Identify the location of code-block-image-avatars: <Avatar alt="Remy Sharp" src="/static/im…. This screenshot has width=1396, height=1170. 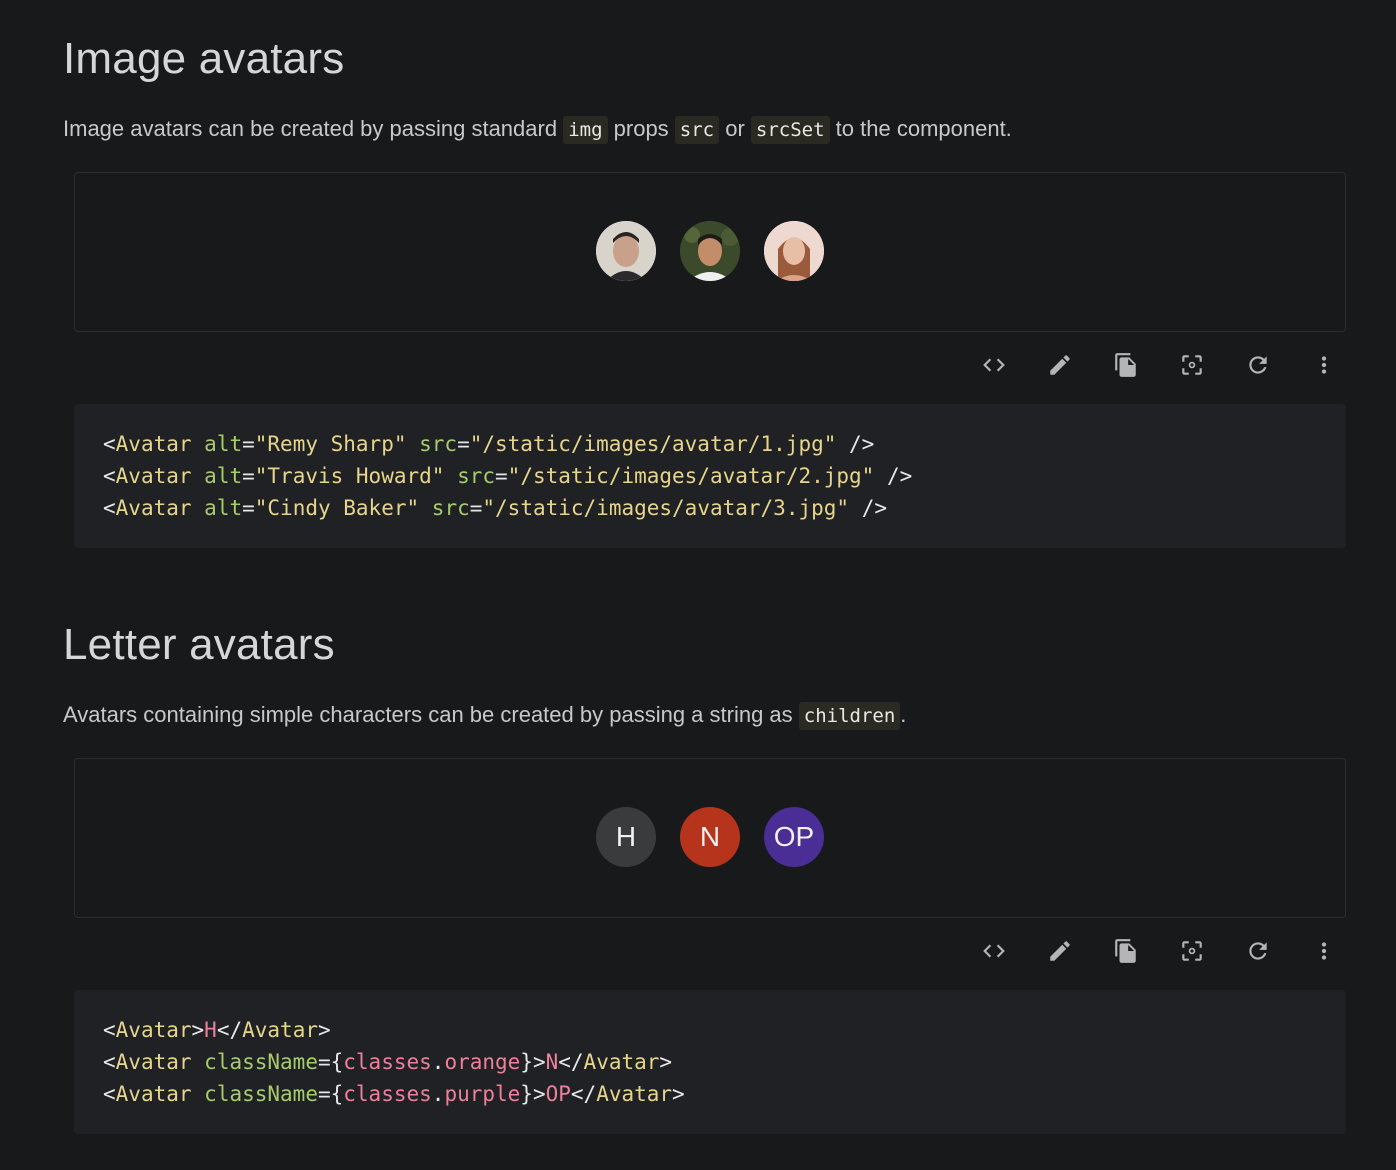
(710, 476).